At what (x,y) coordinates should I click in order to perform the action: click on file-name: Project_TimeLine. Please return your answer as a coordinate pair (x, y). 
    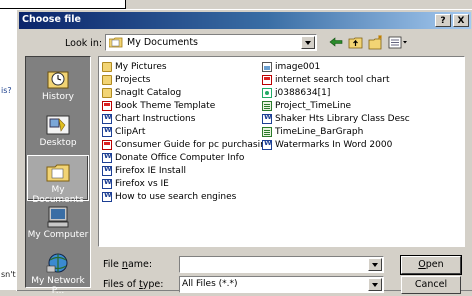
    Looking at the image, I should click on (313, 105).